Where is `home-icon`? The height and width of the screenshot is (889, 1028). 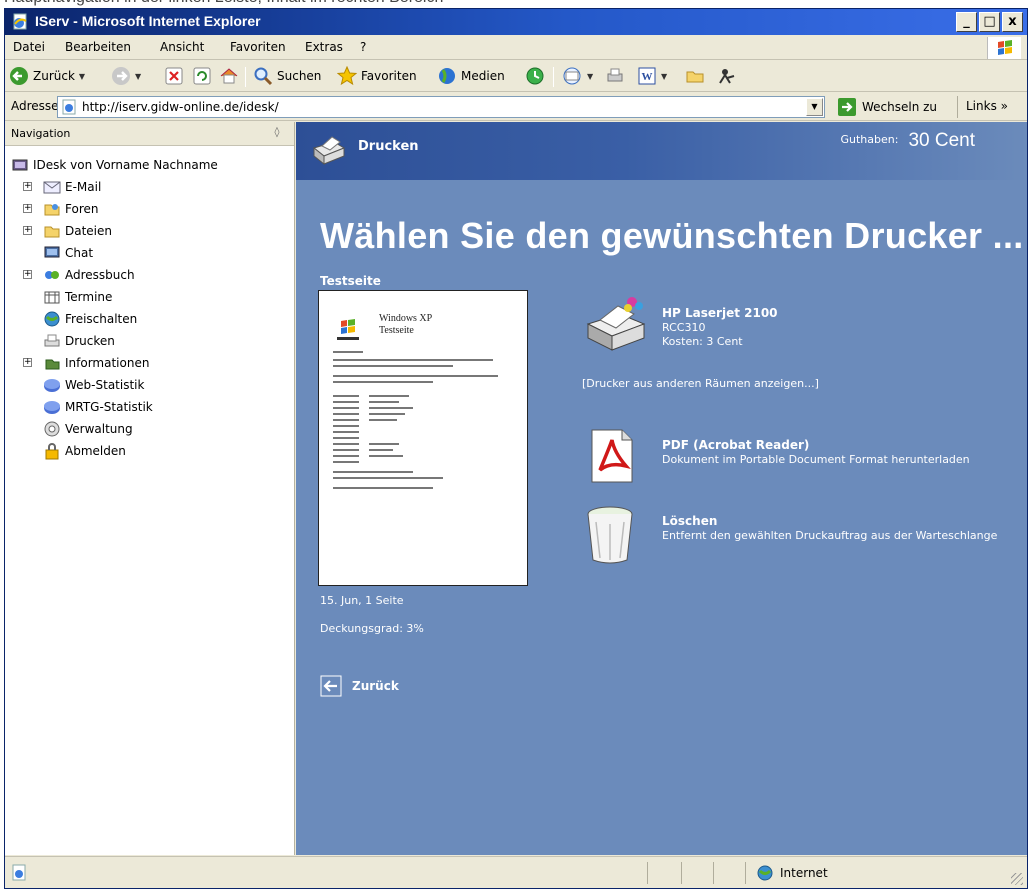 home-icon is located at coordinates (229, 76).